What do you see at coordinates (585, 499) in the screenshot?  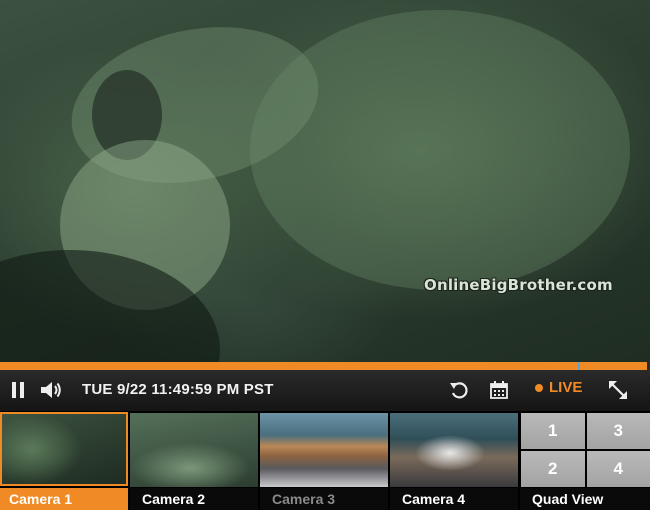 I see `quad-view-label: Quad View` at bounding box center [585, 499].